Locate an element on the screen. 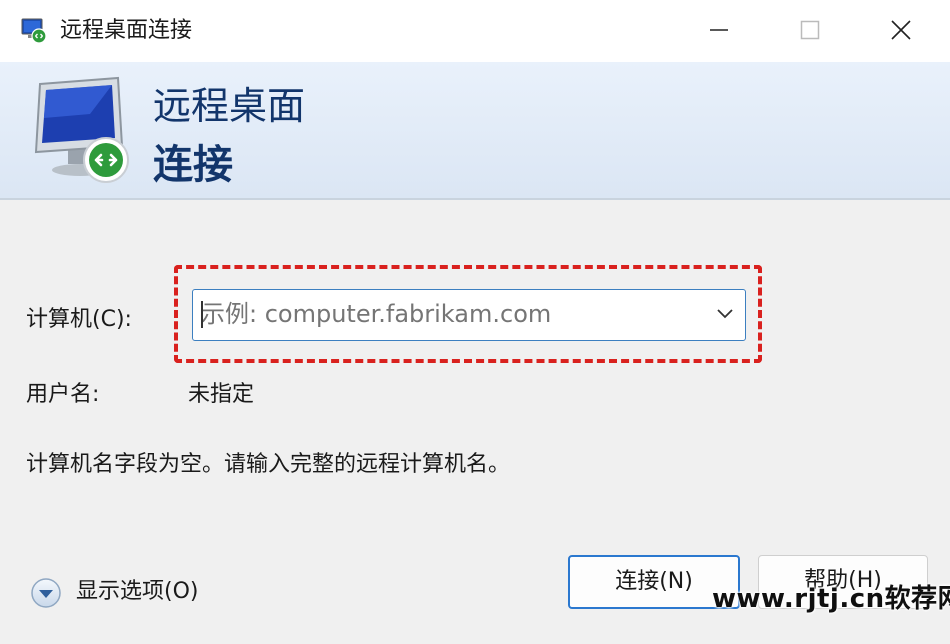 The height and width of the screenshot is (644, 950). title-bar: 远程桌面连接 is located at coordinates (475, 31).